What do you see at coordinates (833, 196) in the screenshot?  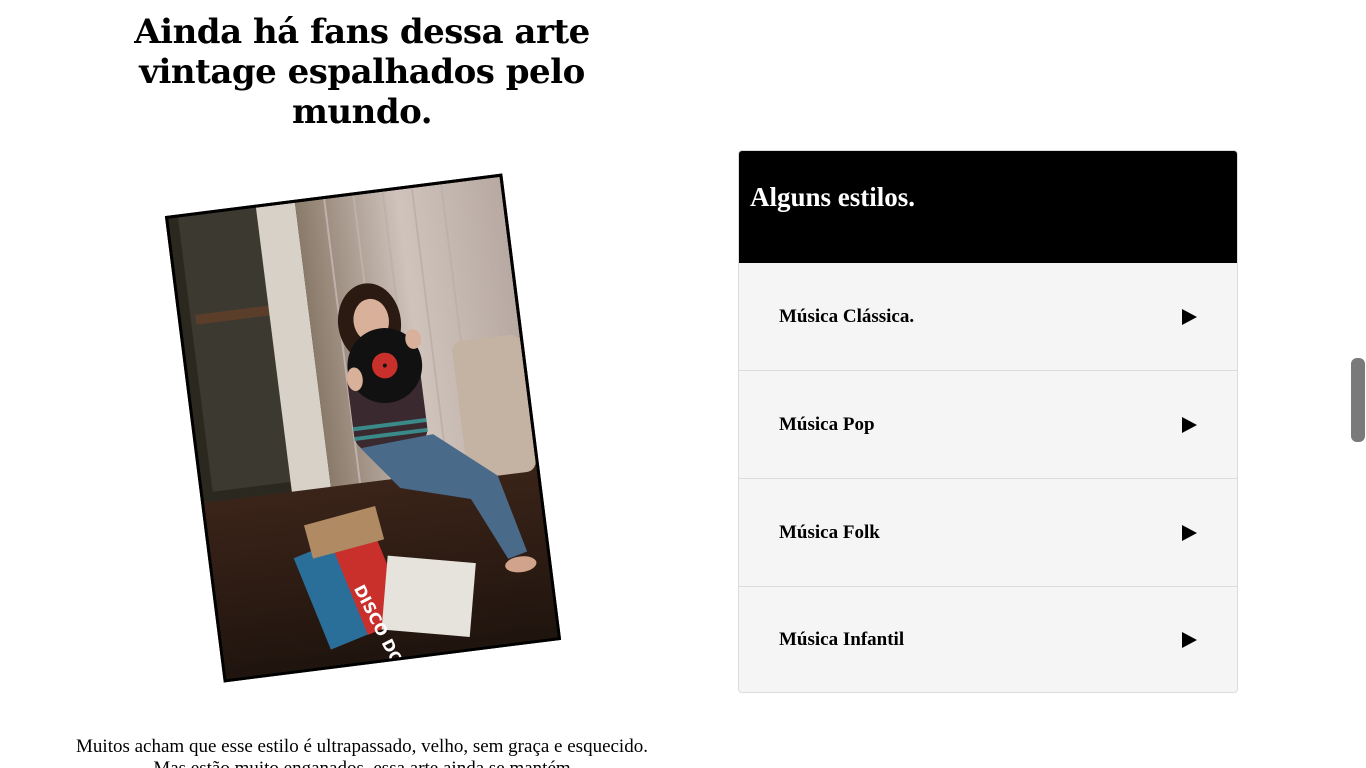 I see `card-title: Alguns estilos.` at bounding box center [833, 196].